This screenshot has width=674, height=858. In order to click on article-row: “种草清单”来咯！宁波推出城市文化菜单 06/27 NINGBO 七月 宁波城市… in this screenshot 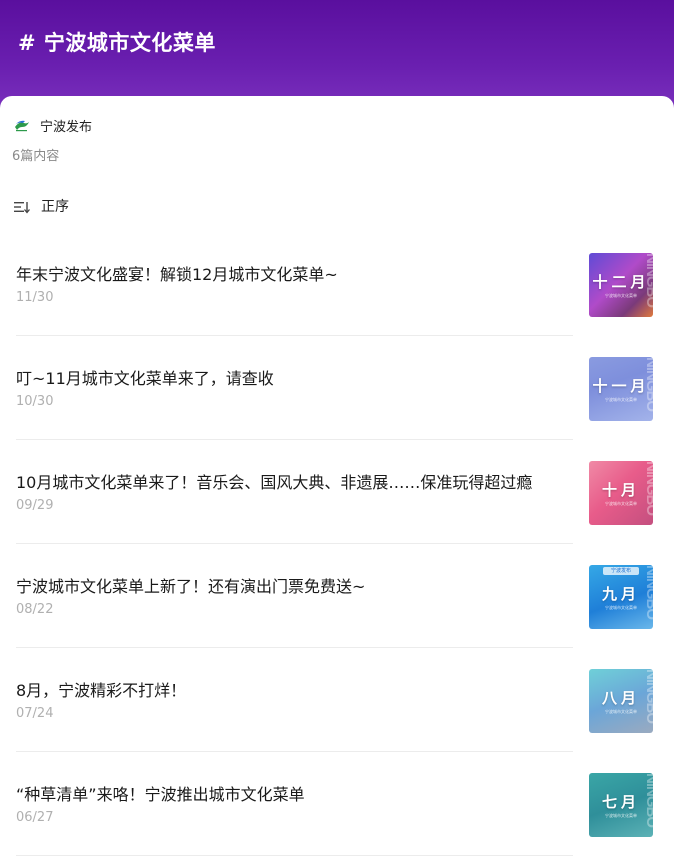, I will do `click(337, 800)`.